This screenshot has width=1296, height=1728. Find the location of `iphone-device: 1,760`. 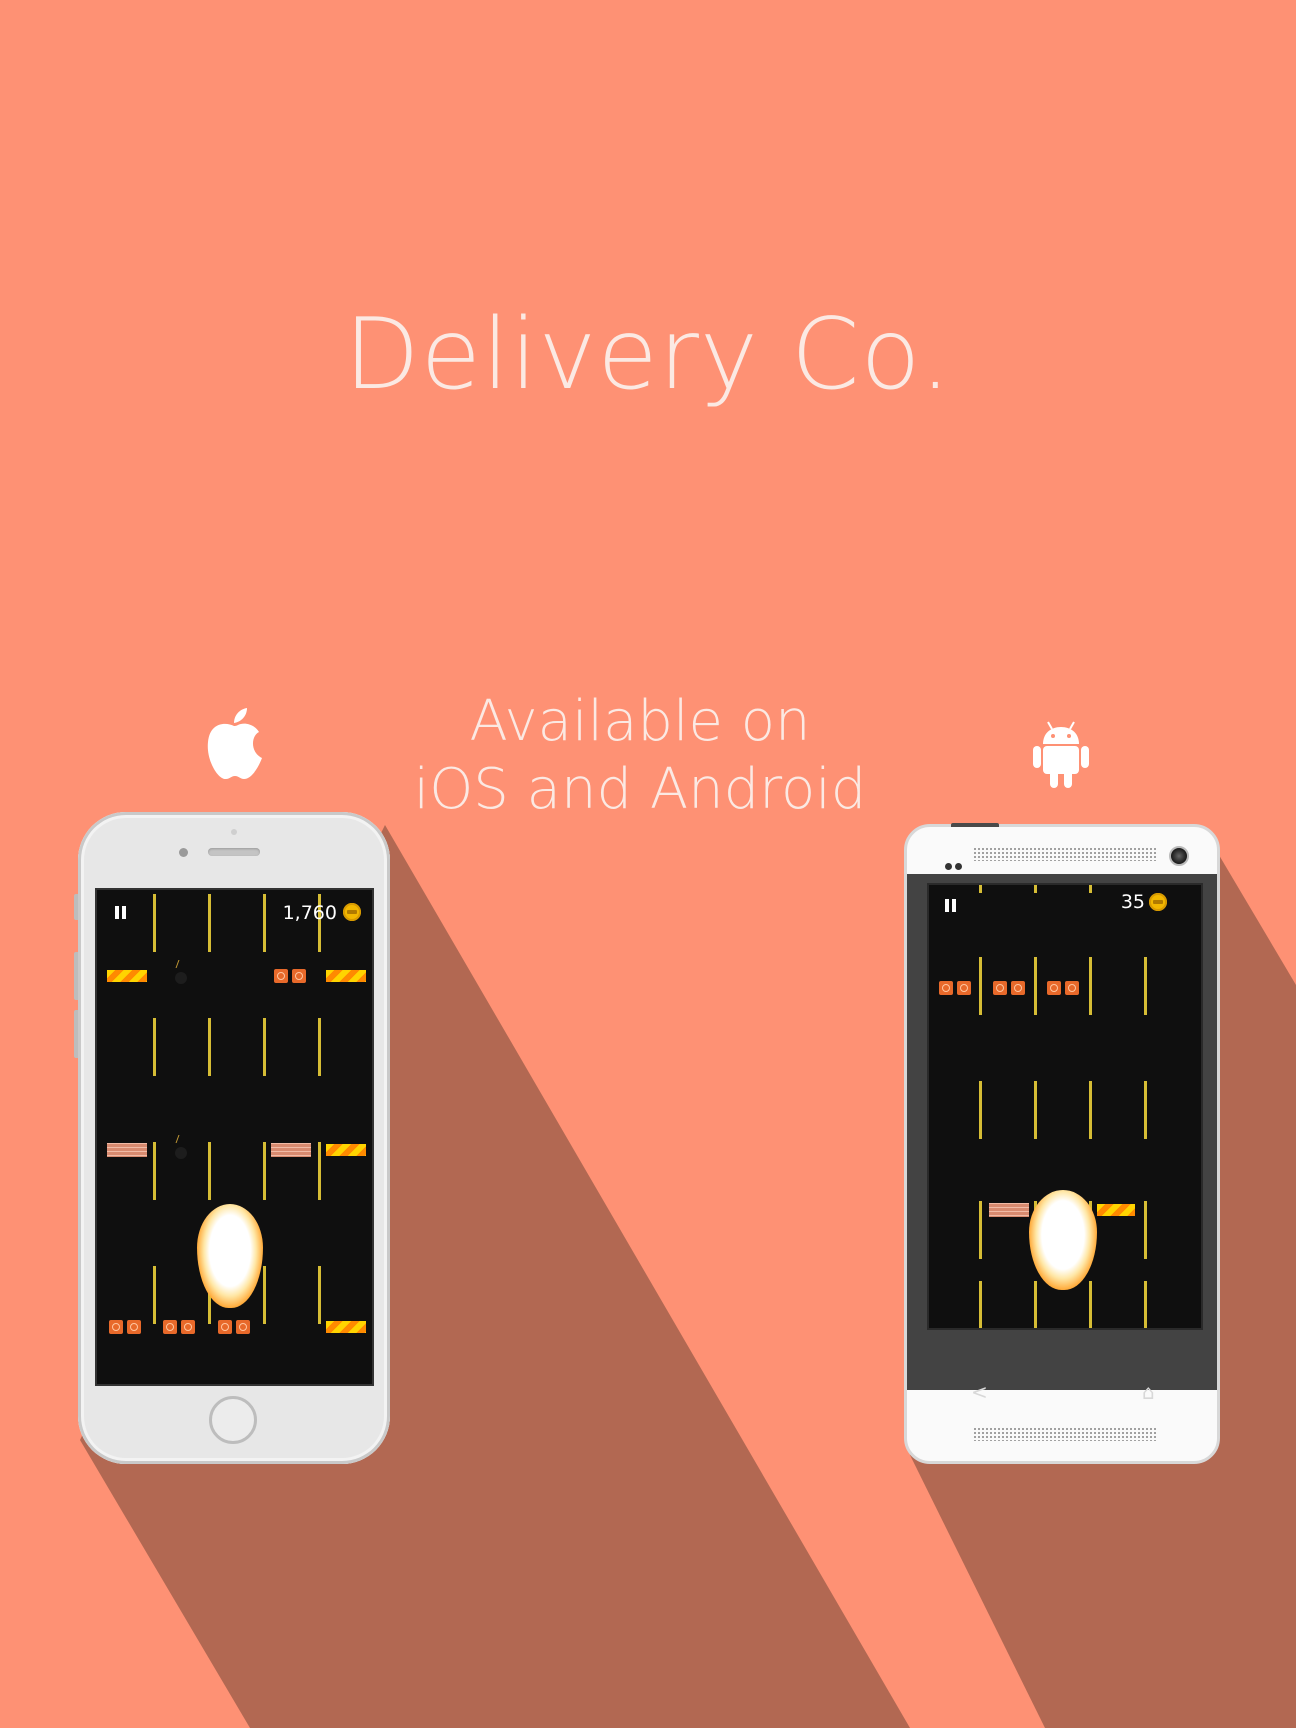

iphone-device: 1,760 is located at coordinates (232, 1138).